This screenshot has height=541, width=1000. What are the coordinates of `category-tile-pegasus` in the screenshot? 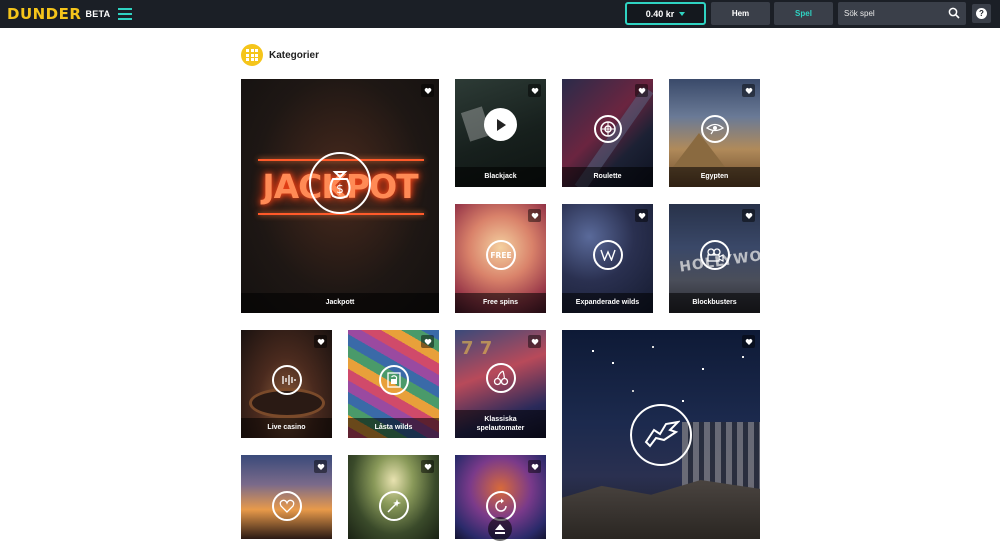 It's located at (661, 434).